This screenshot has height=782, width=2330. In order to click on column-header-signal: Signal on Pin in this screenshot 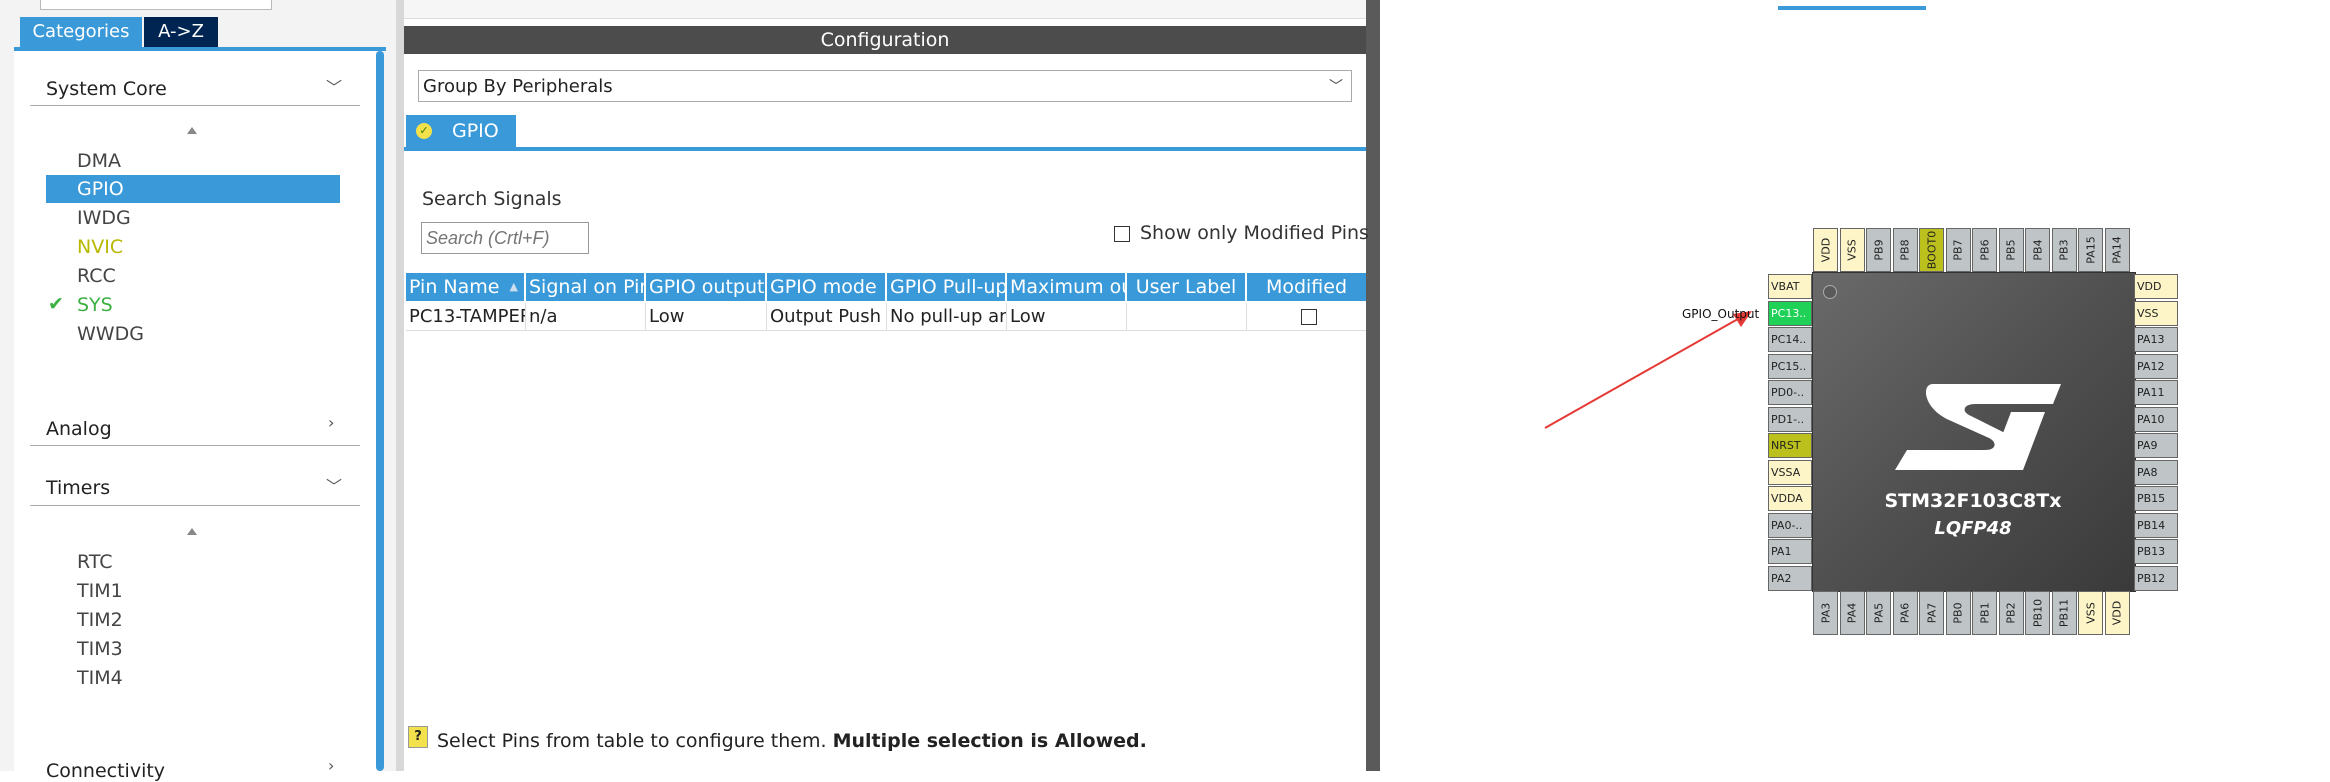, I will do `click(586, 287)`.